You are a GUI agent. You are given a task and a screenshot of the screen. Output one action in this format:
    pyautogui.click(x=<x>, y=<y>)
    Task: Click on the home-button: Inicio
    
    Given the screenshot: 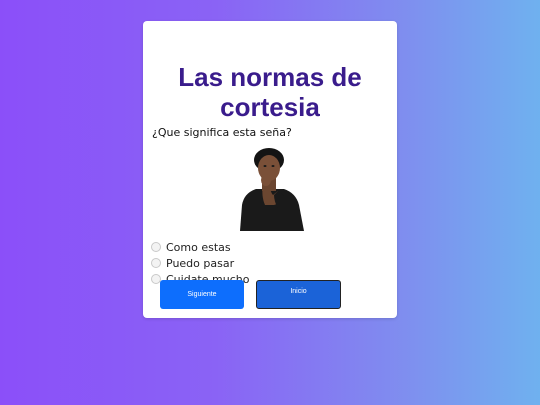 What is the action you would take?
    pyautogui.click(x=298, y=294)
    